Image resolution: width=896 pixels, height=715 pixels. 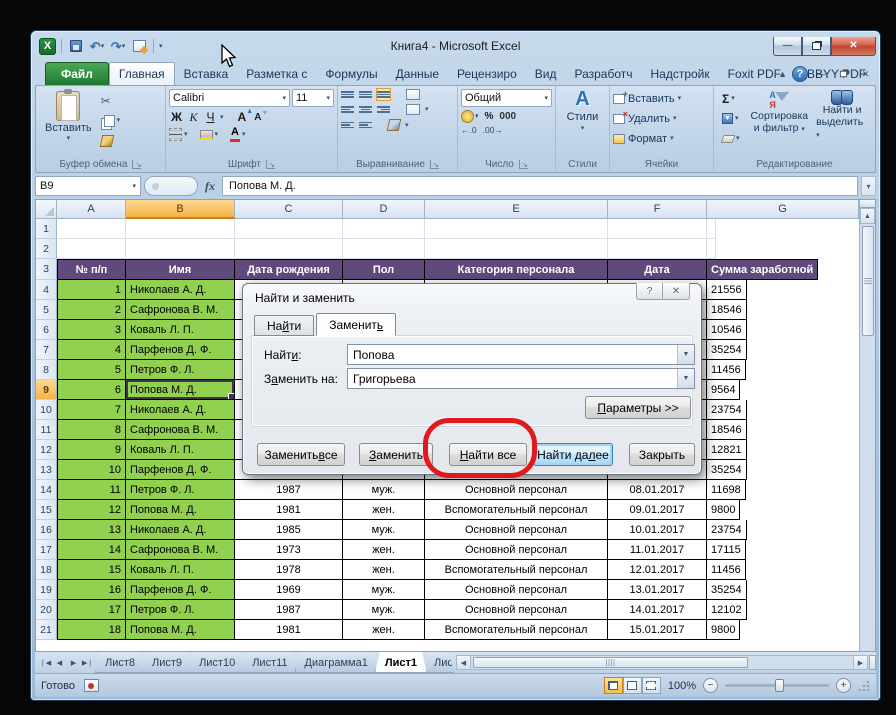 What do you see at coordinates (546, 74) in the screenshot?
I see `ribbon-tab-вид: Вид` at bounding box center [546, 74].